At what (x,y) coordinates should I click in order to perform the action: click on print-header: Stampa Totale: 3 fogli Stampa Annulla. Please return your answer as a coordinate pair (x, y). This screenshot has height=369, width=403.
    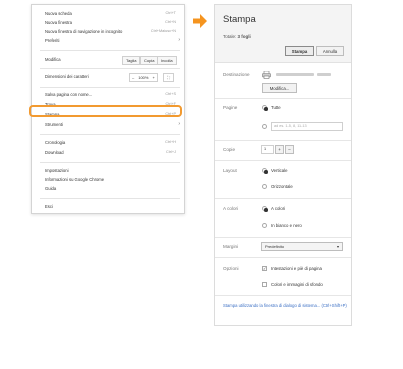
    Looking at the image, I should click on (283, 34).